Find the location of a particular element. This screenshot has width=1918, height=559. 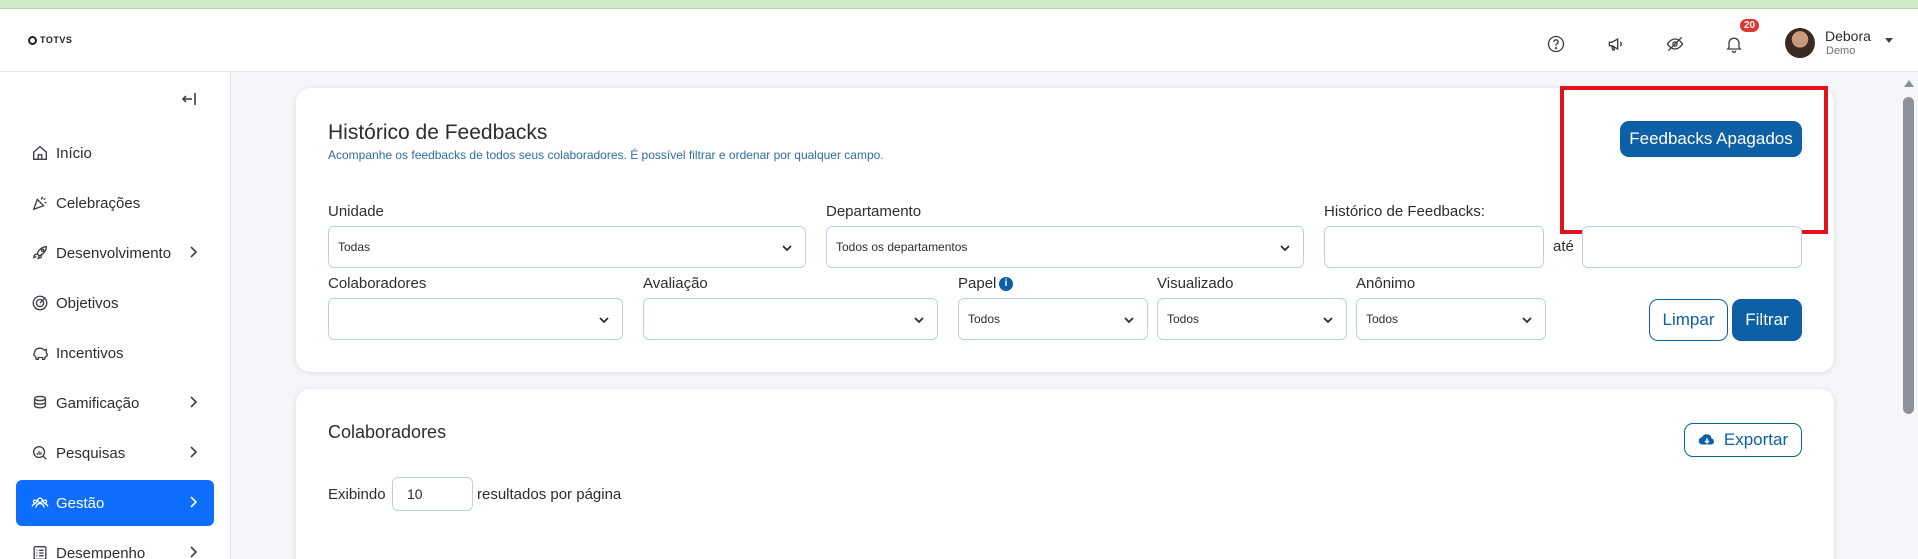

rocket-icon is located at coordinates (40, 253).